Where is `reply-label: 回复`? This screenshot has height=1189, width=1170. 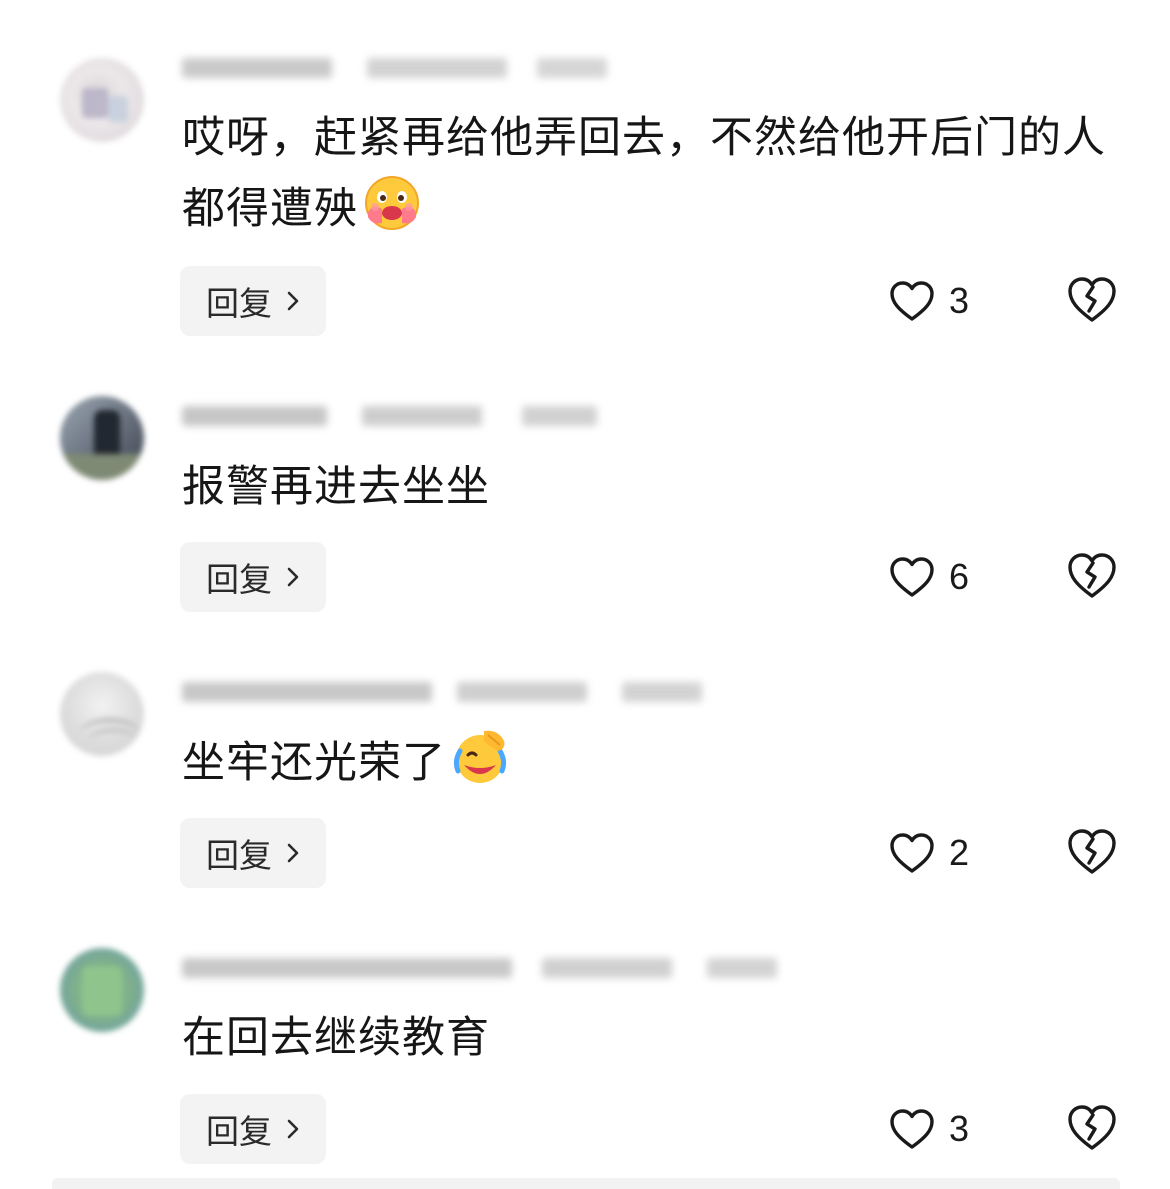
reply-label: 回复 is located at coordinates (239, 1131).